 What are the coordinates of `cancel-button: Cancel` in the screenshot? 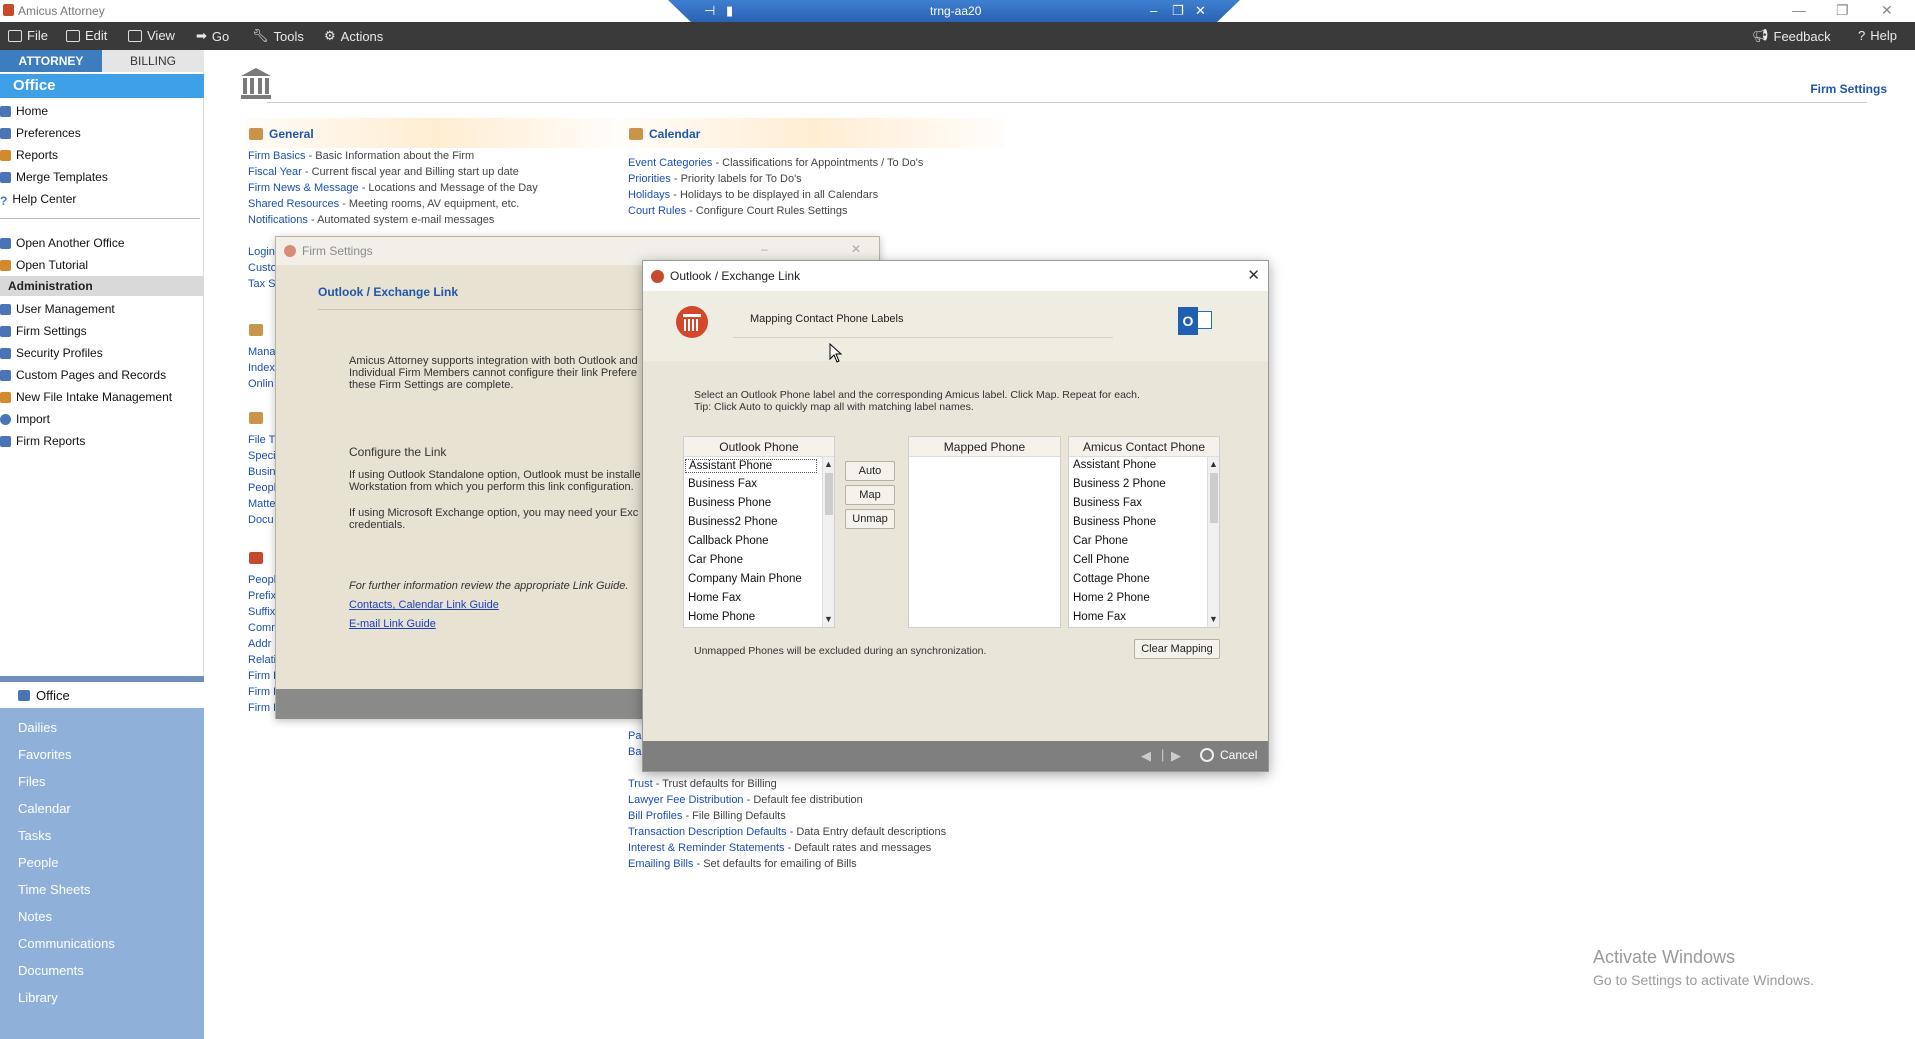 It's located at (1228, 755).